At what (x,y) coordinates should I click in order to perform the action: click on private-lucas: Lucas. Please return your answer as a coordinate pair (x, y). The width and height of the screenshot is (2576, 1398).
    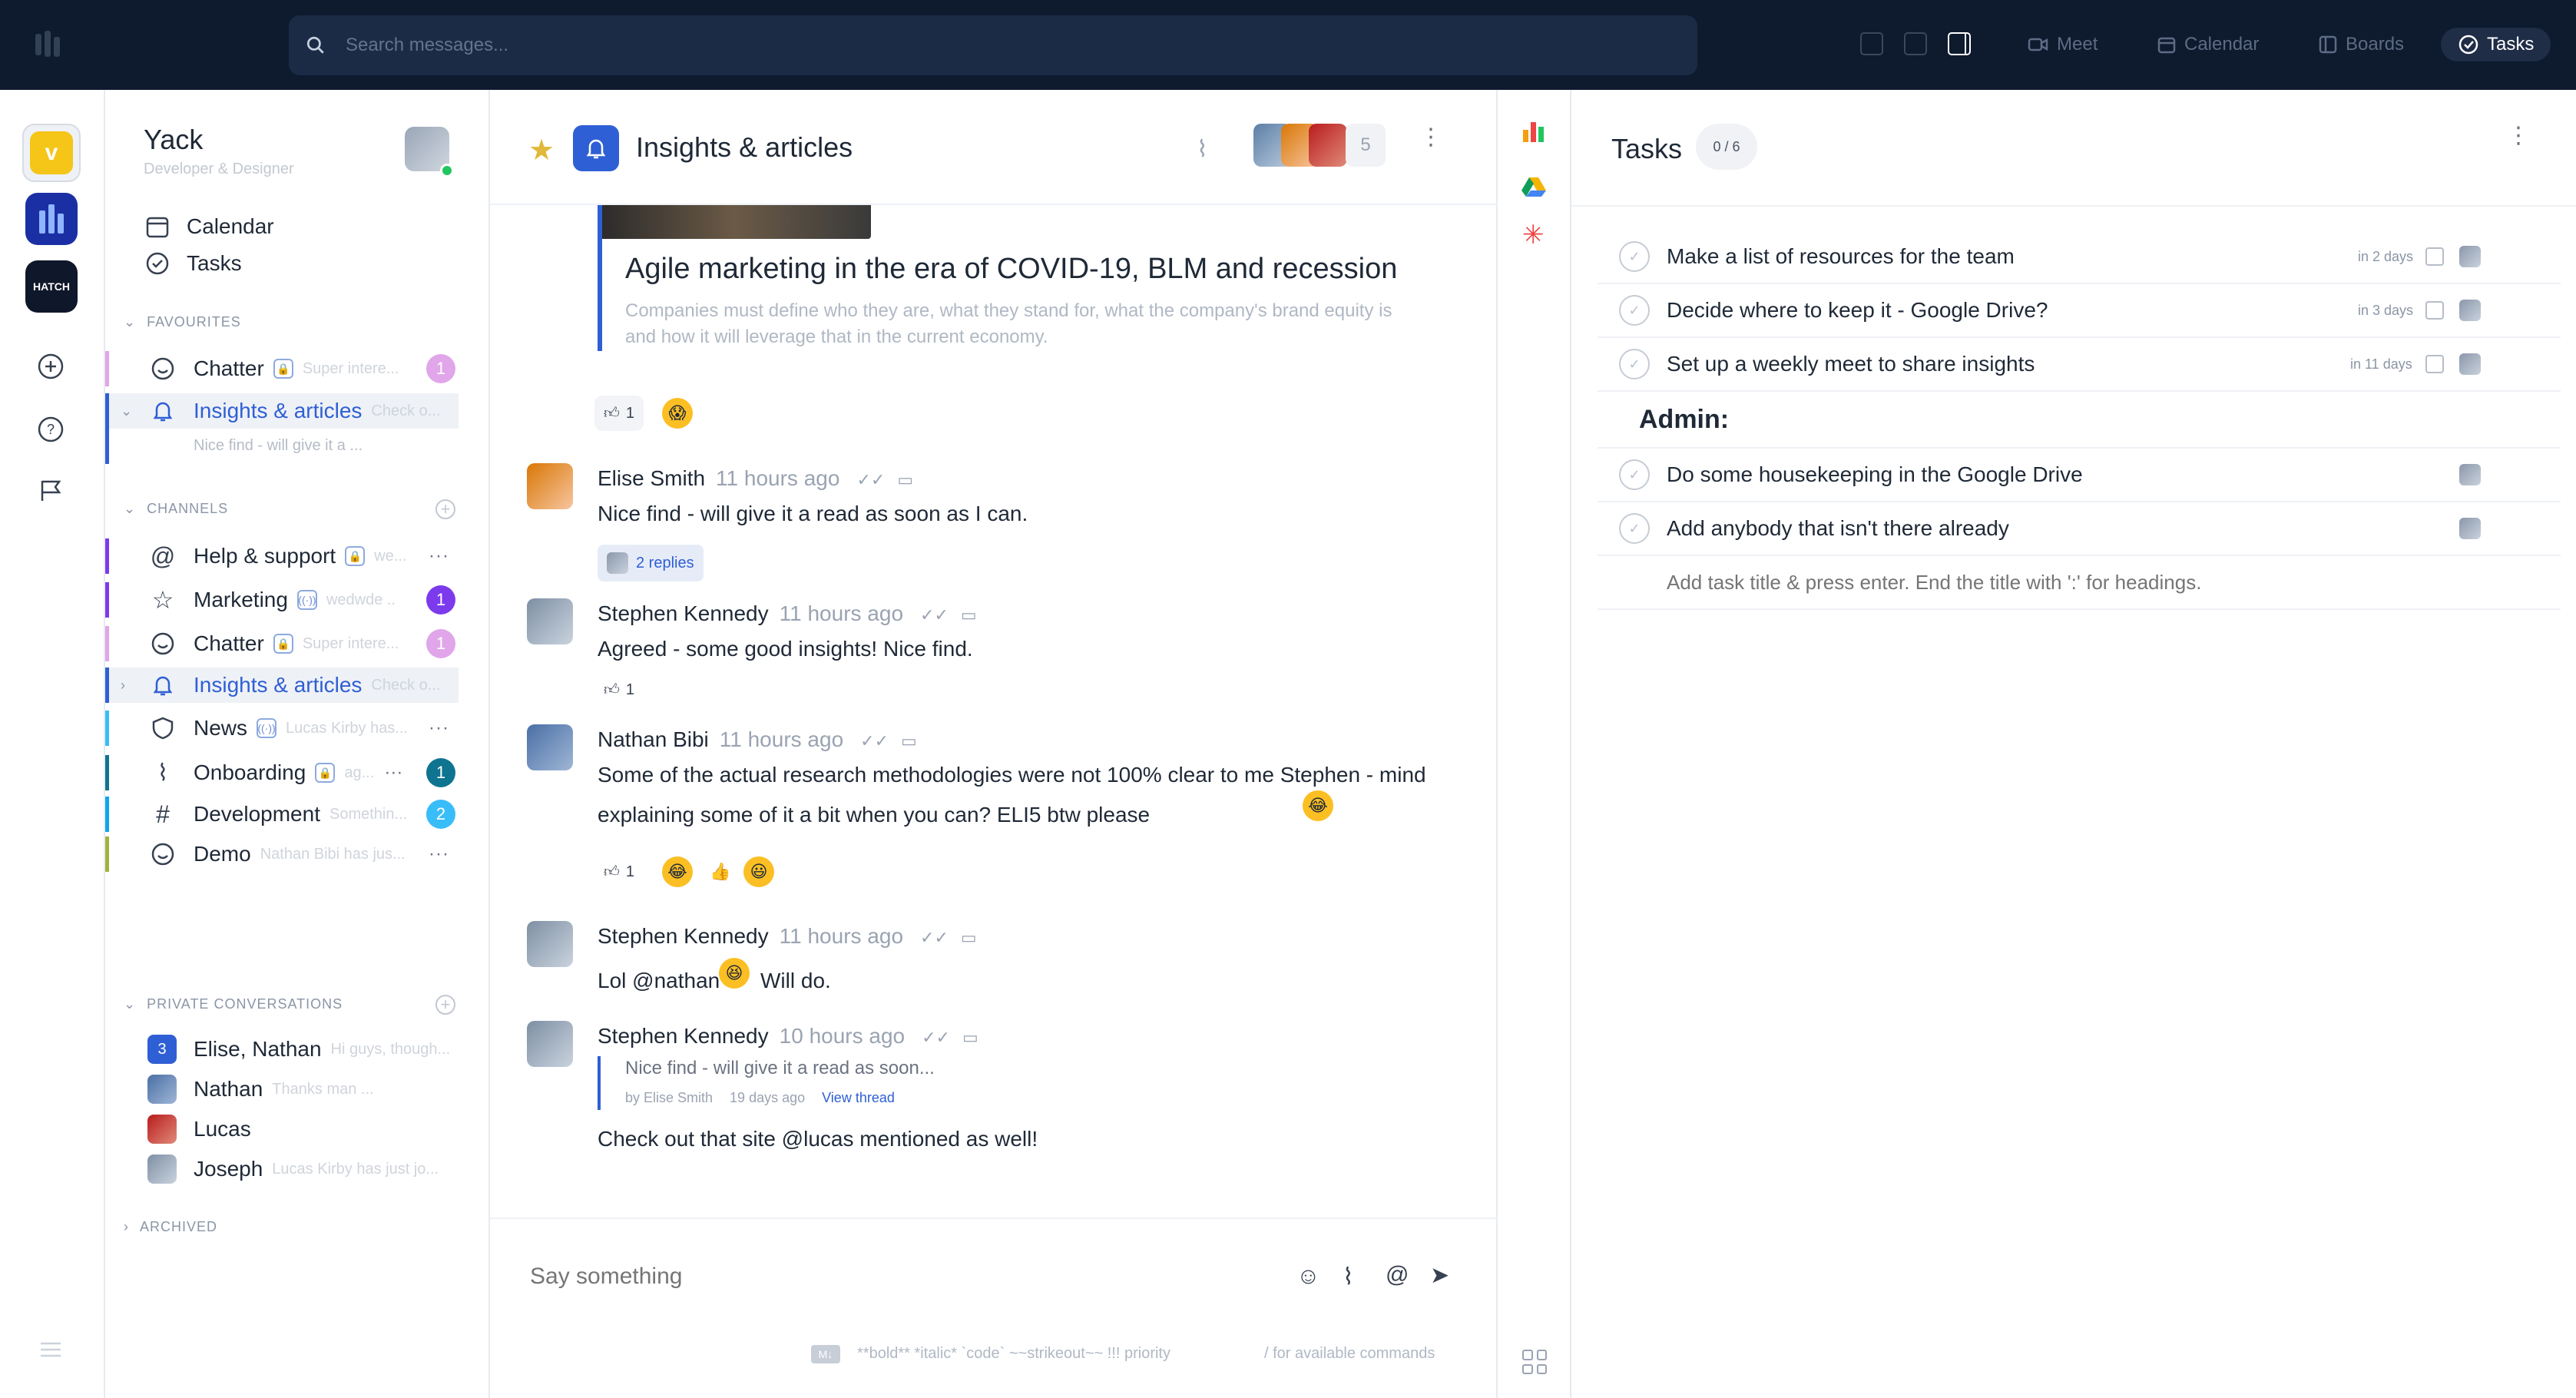
    Looking at the image, I should click on (282, 1129).